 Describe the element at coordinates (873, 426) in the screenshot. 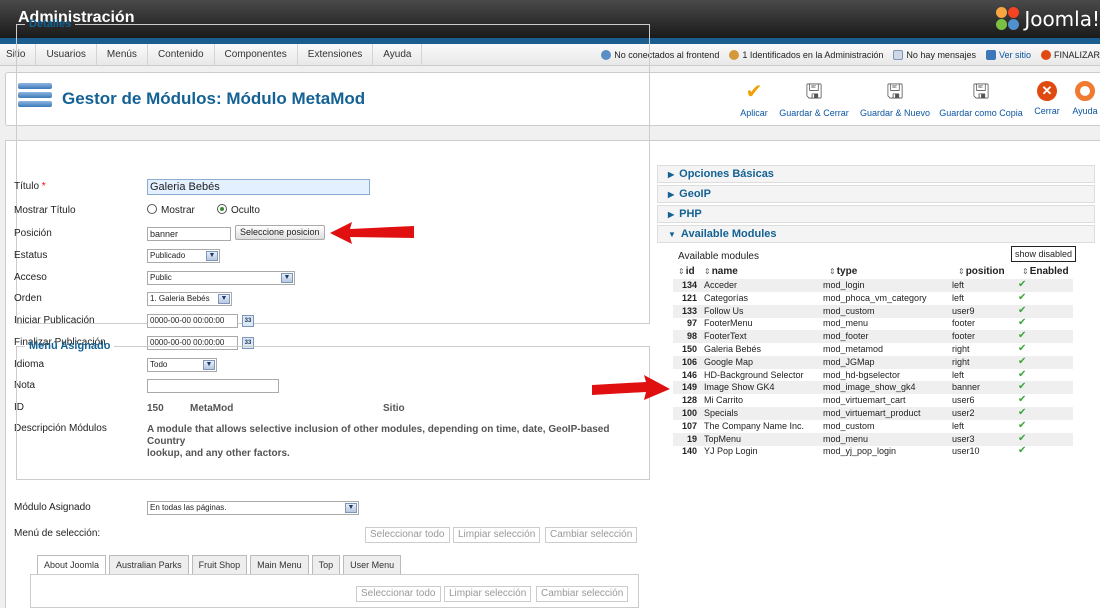

I see `table-row: 107 The Company Name Inc. mod_custom left ✔` at that location.